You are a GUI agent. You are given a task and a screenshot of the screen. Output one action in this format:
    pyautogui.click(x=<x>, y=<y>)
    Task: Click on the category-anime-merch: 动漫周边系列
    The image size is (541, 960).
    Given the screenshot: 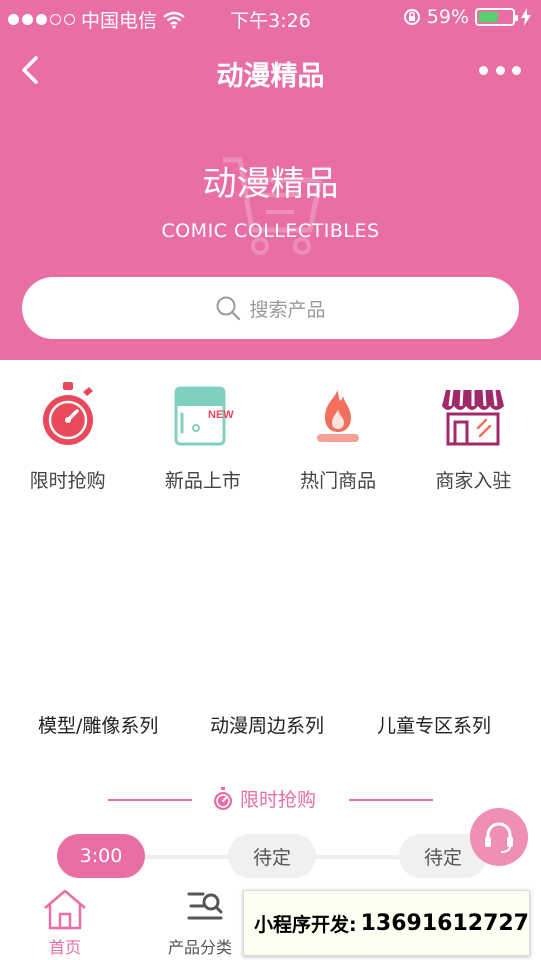 What is the action you would take?
    pyautogui.click(x=267, y=724)
    